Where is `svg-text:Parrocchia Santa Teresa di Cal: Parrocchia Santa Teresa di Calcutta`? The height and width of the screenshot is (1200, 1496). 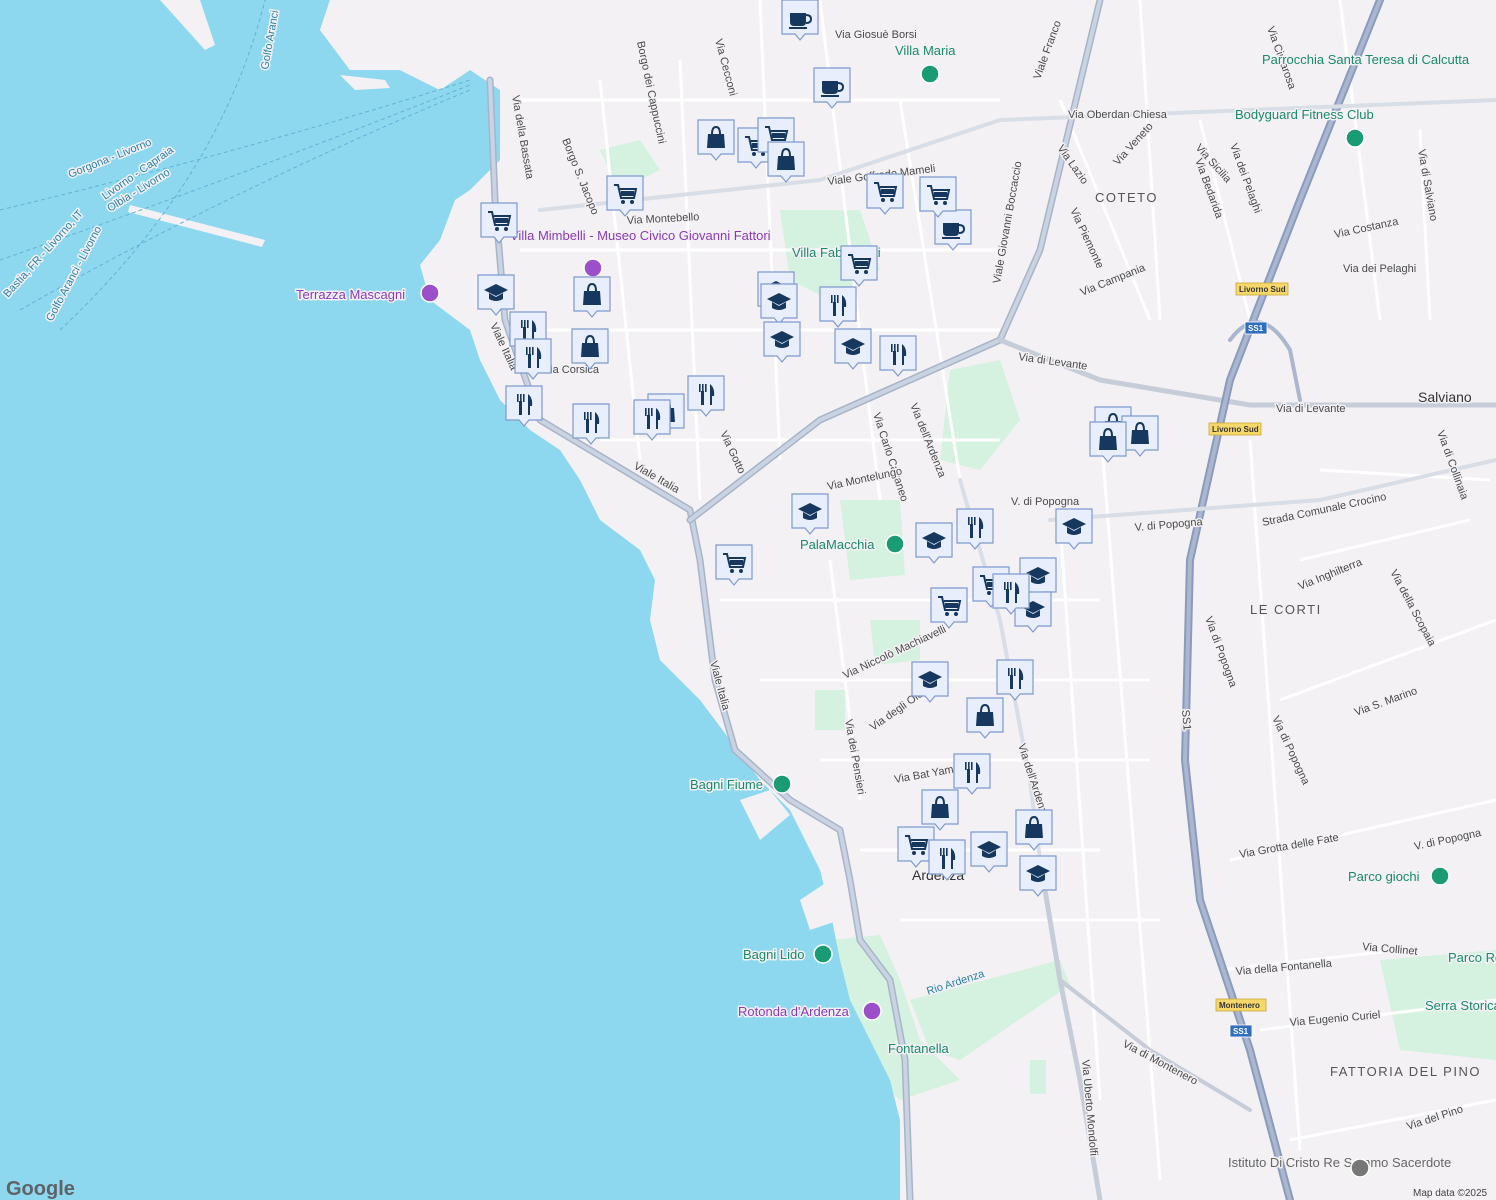
svg-text:Parrocchia Santa Teresa di Cal: Parrocchia Santa Teresa di Calcutta is located at coordinates (1366, 59).